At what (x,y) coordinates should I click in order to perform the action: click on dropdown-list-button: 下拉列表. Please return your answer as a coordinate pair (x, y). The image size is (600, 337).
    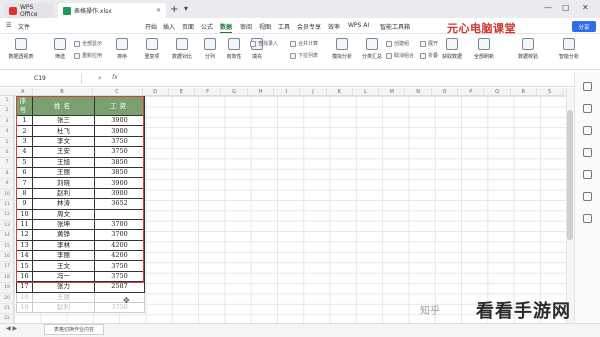
    Looking at the image, I should click on (304, 55).